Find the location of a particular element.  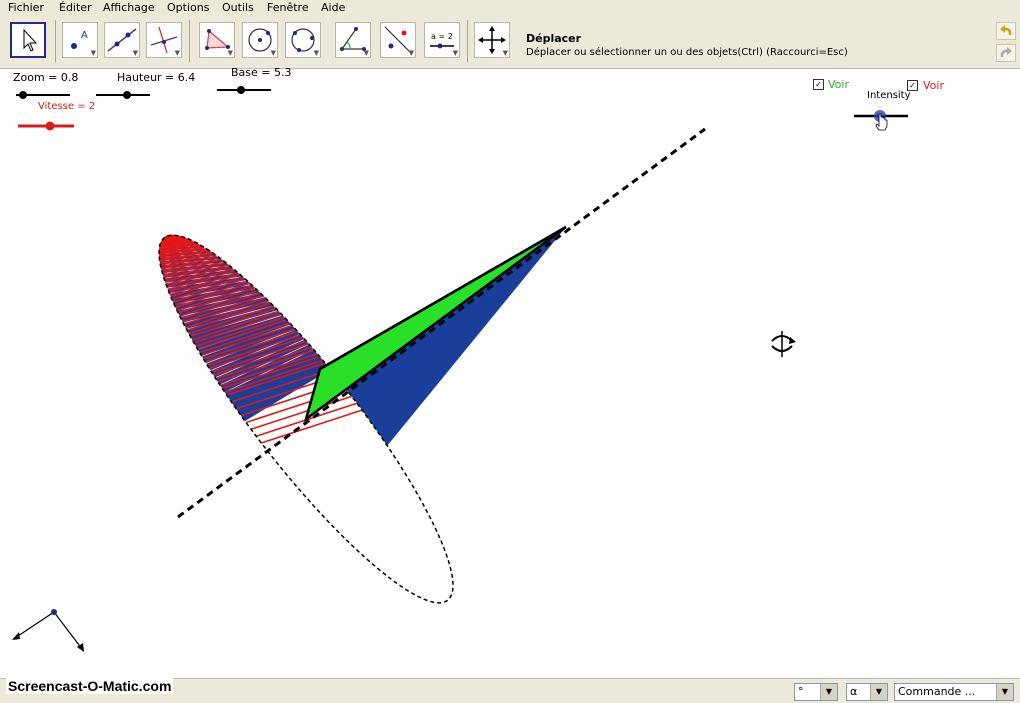

reflect-tool-button: ▼ is located at coordinates (398, 40).